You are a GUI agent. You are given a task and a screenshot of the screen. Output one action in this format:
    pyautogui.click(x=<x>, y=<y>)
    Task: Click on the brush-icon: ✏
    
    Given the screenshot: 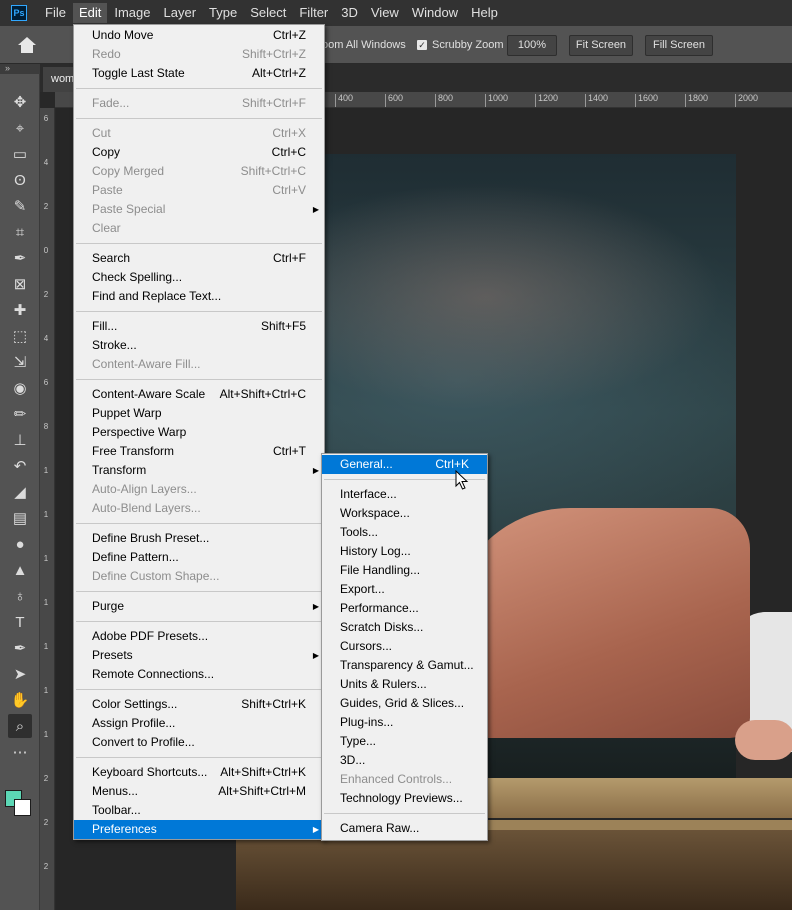 What is the action you would take?
    pyautogui.click(x=20, y=414)
    